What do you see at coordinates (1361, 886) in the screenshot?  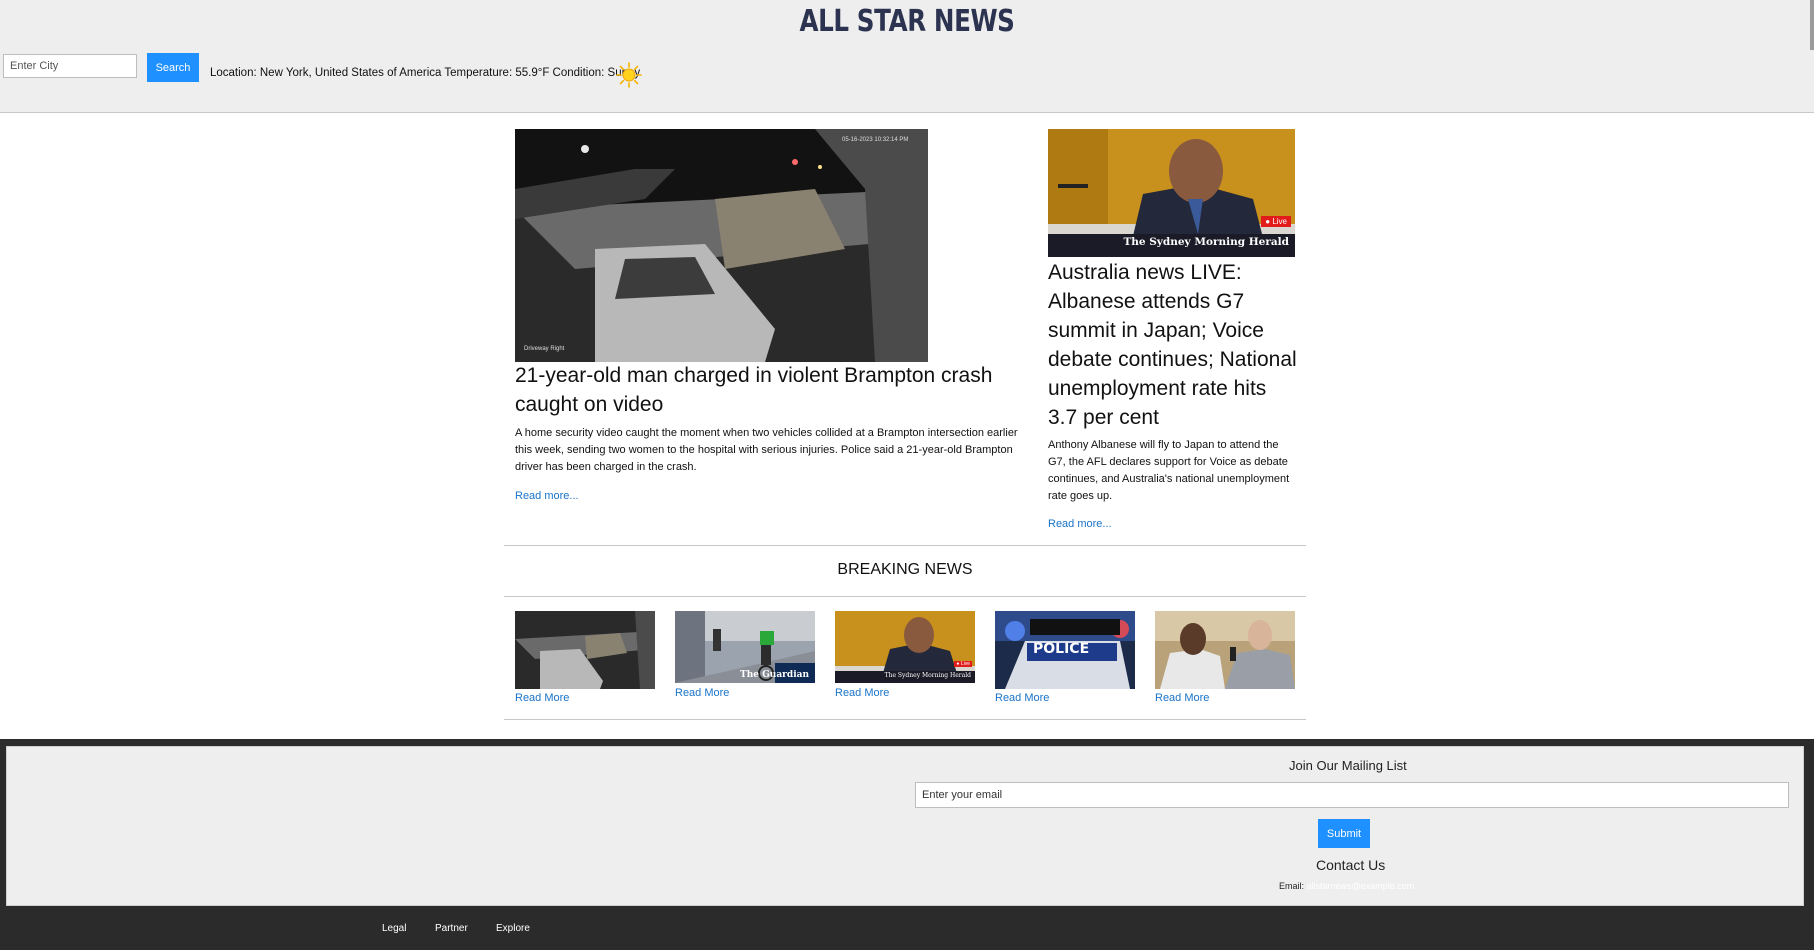 I see `contact-email-link: allstarnews@example.com` at bounding box center [1361, 886].